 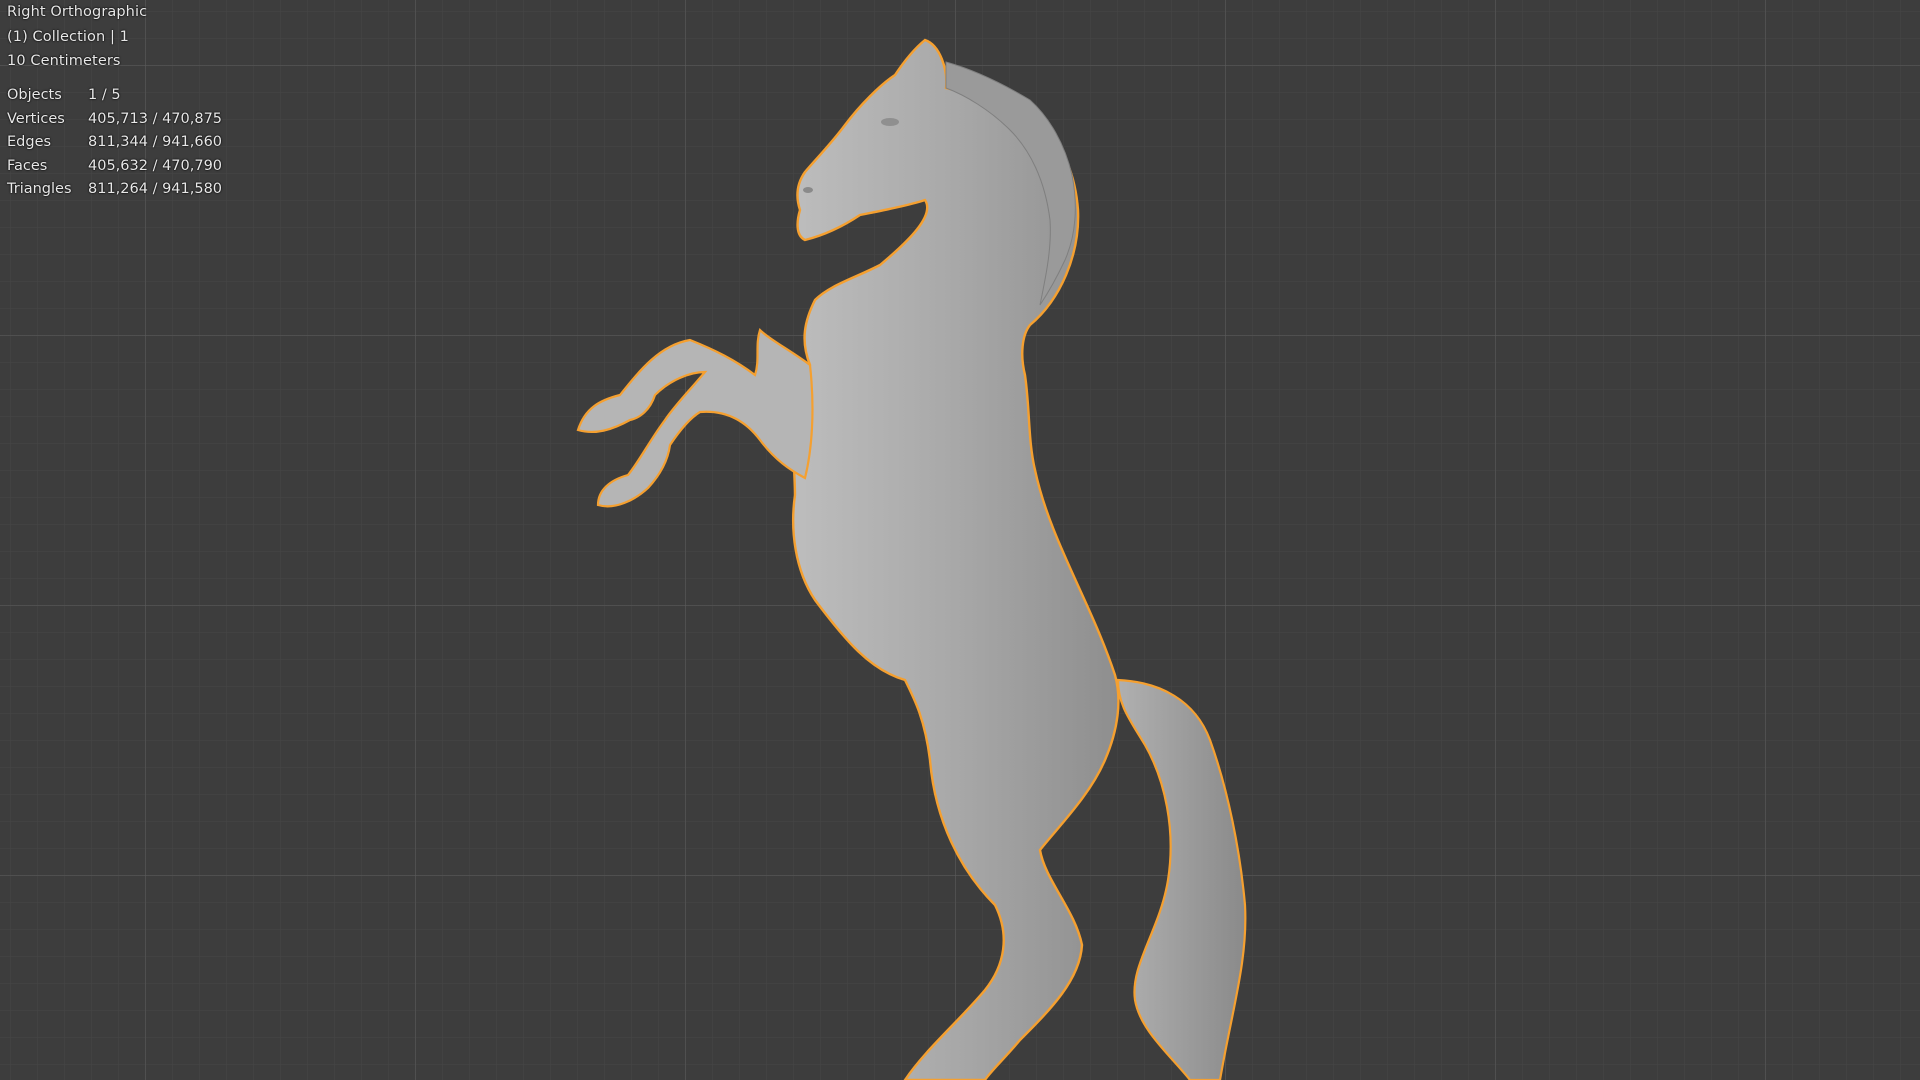 I want to click on horse-tail, so click(x=1181, y=879).